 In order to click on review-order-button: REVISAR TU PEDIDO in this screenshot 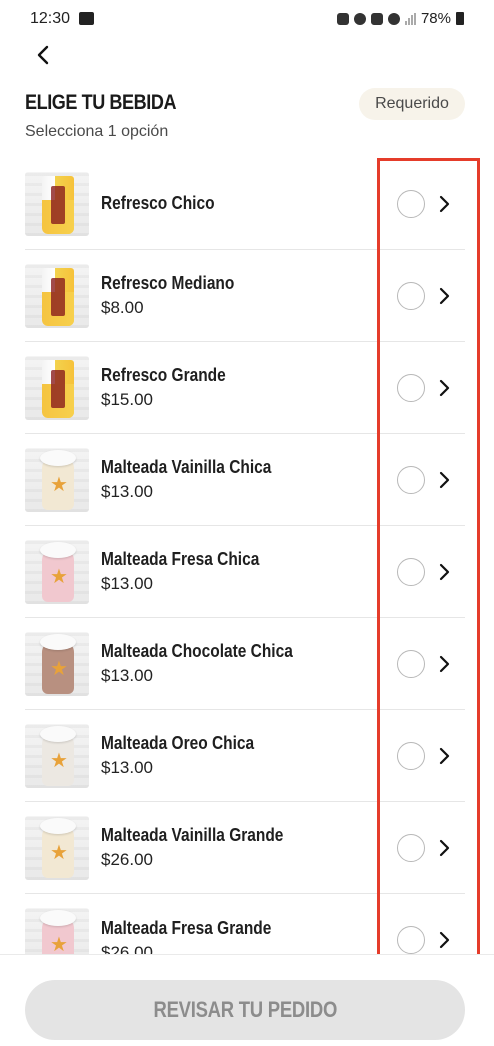, I will do `click(245, 1010)`.